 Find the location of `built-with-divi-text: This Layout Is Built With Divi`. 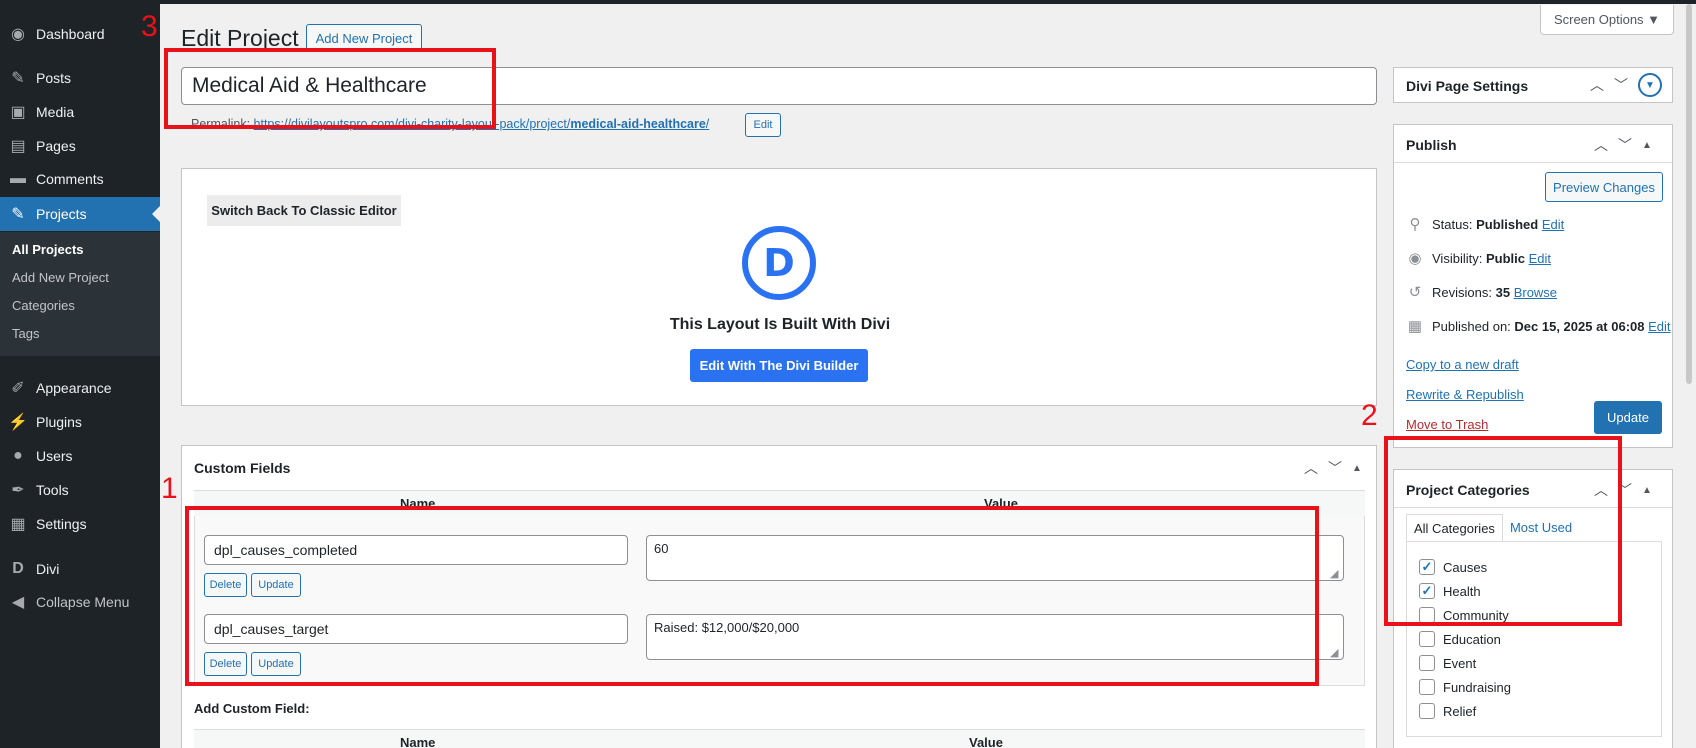

built-with-divi-text: This Layout Is Built With Divi is located at coordinates (780, 324).